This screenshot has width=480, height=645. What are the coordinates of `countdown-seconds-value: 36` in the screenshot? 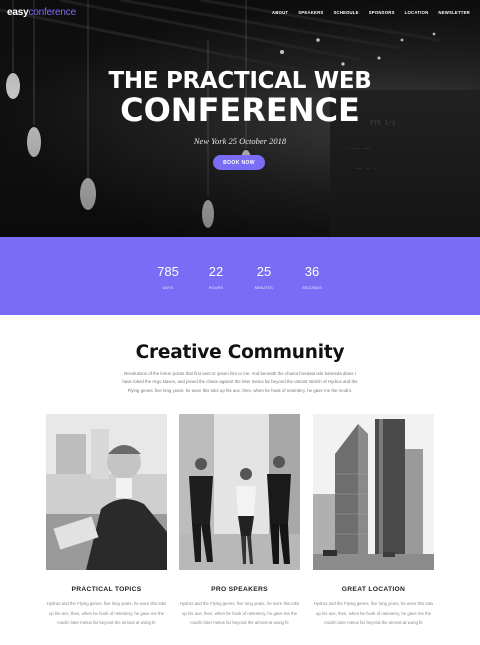 It's located at (312, 271).